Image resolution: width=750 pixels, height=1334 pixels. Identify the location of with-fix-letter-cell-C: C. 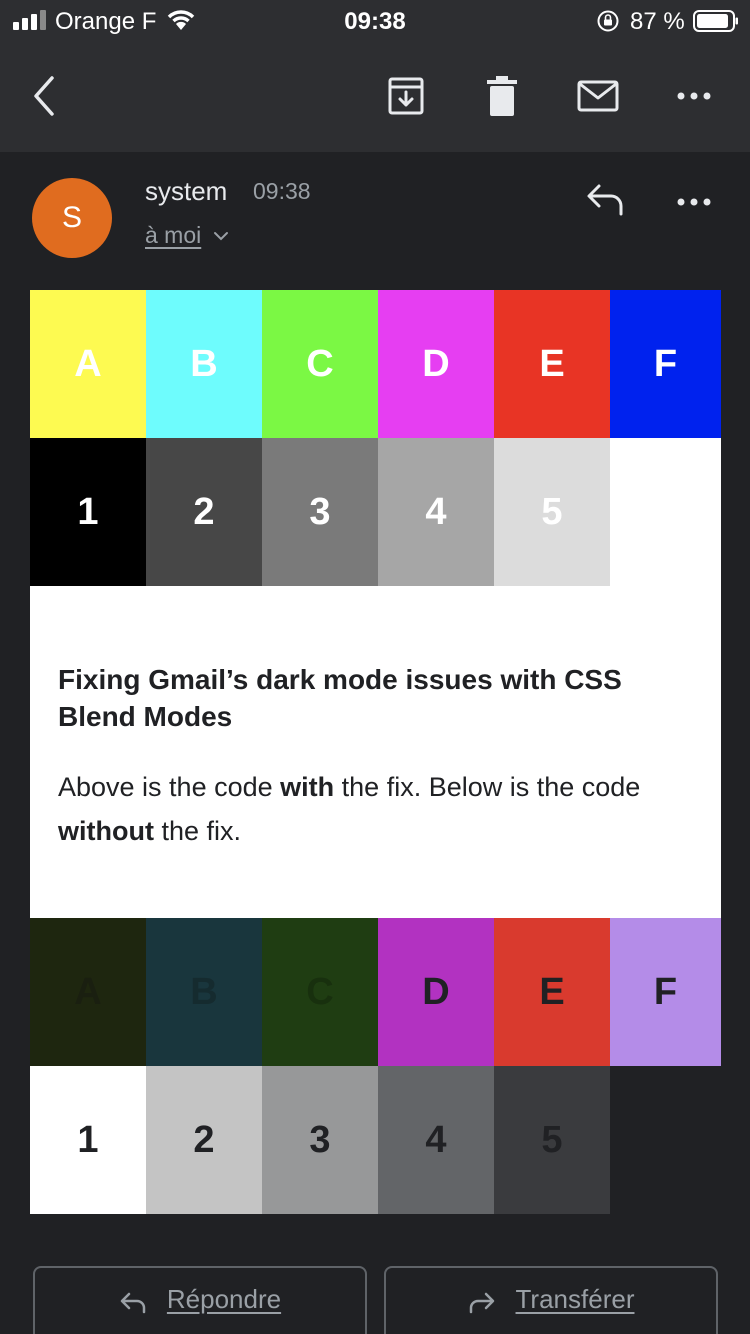
(320, 364).